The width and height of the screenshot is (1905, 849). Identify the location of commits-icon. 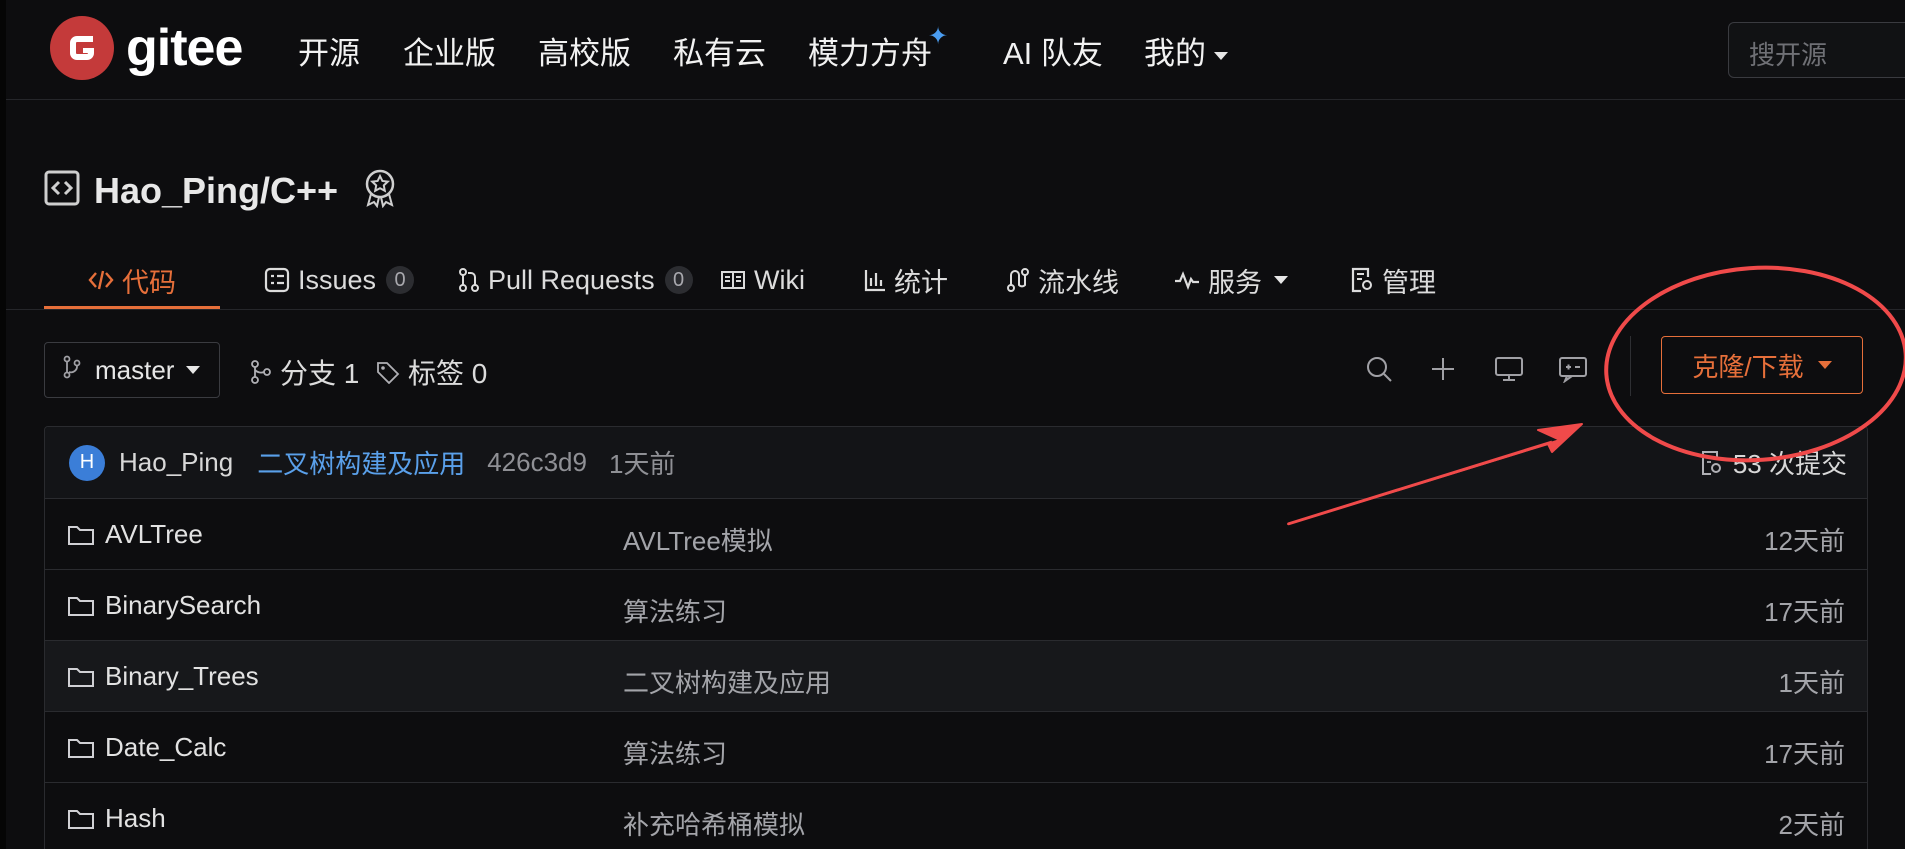
(1711, 462).